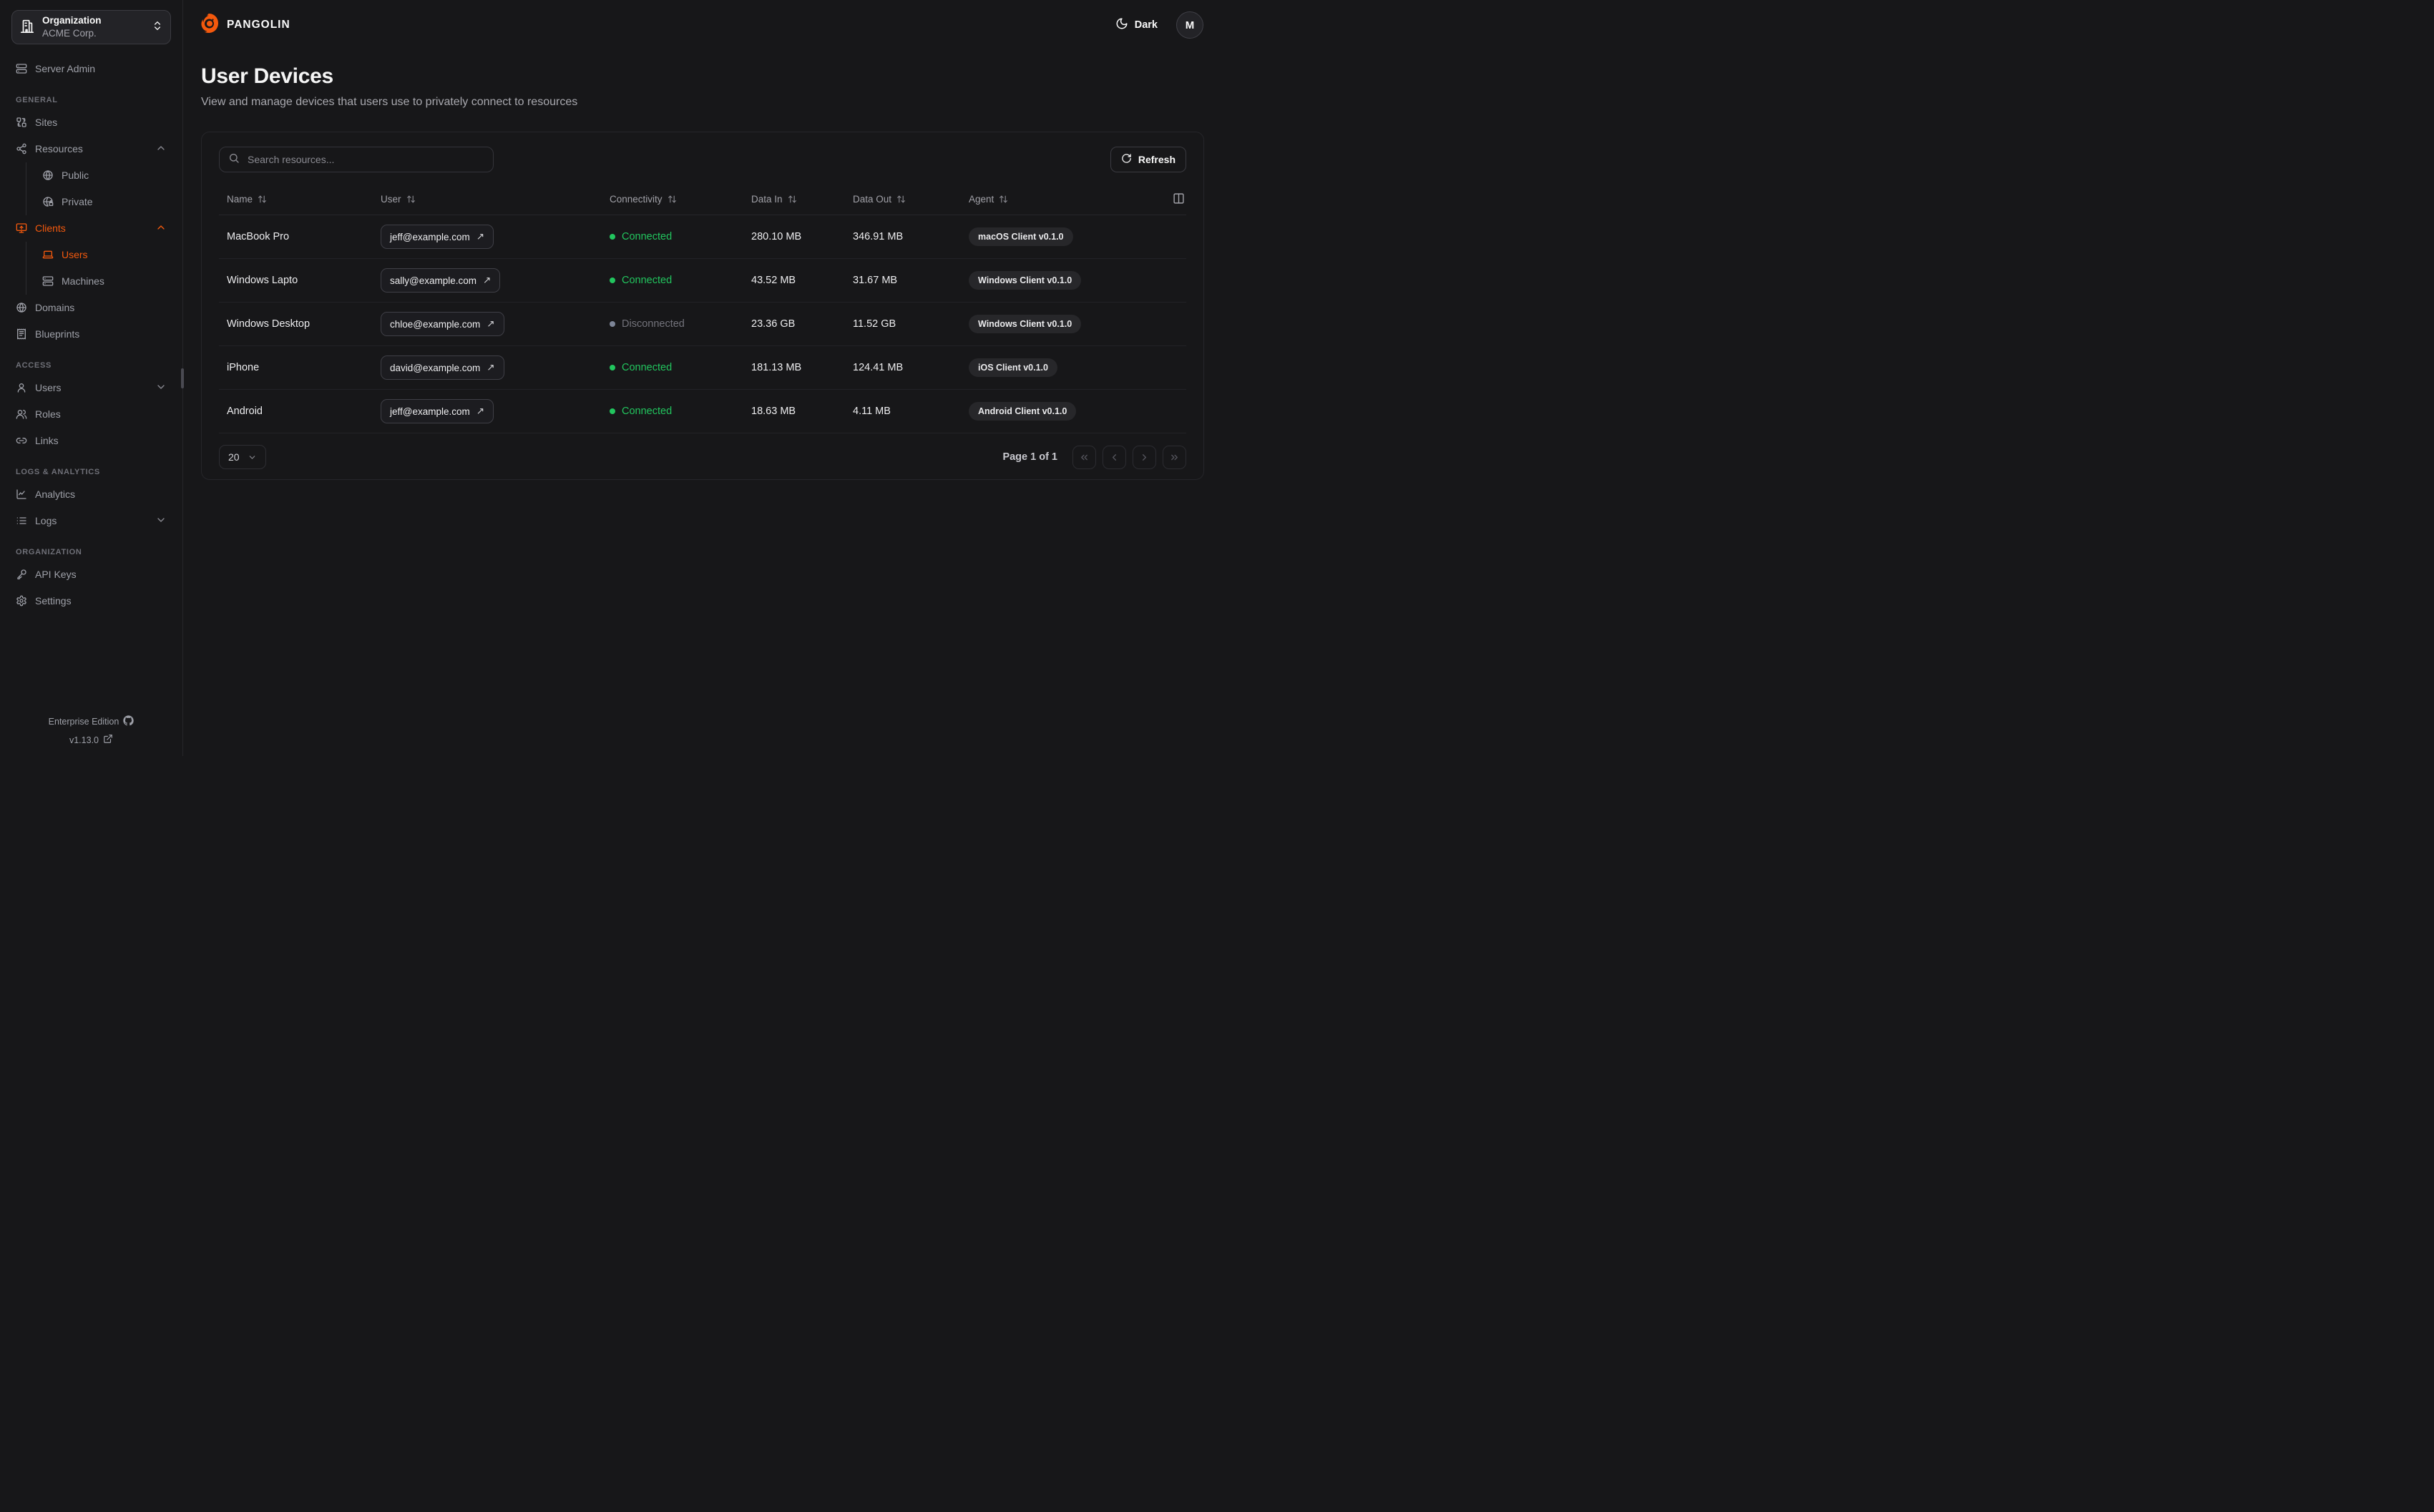  I want to click on columns-visibility-button, so click(1178, 199).